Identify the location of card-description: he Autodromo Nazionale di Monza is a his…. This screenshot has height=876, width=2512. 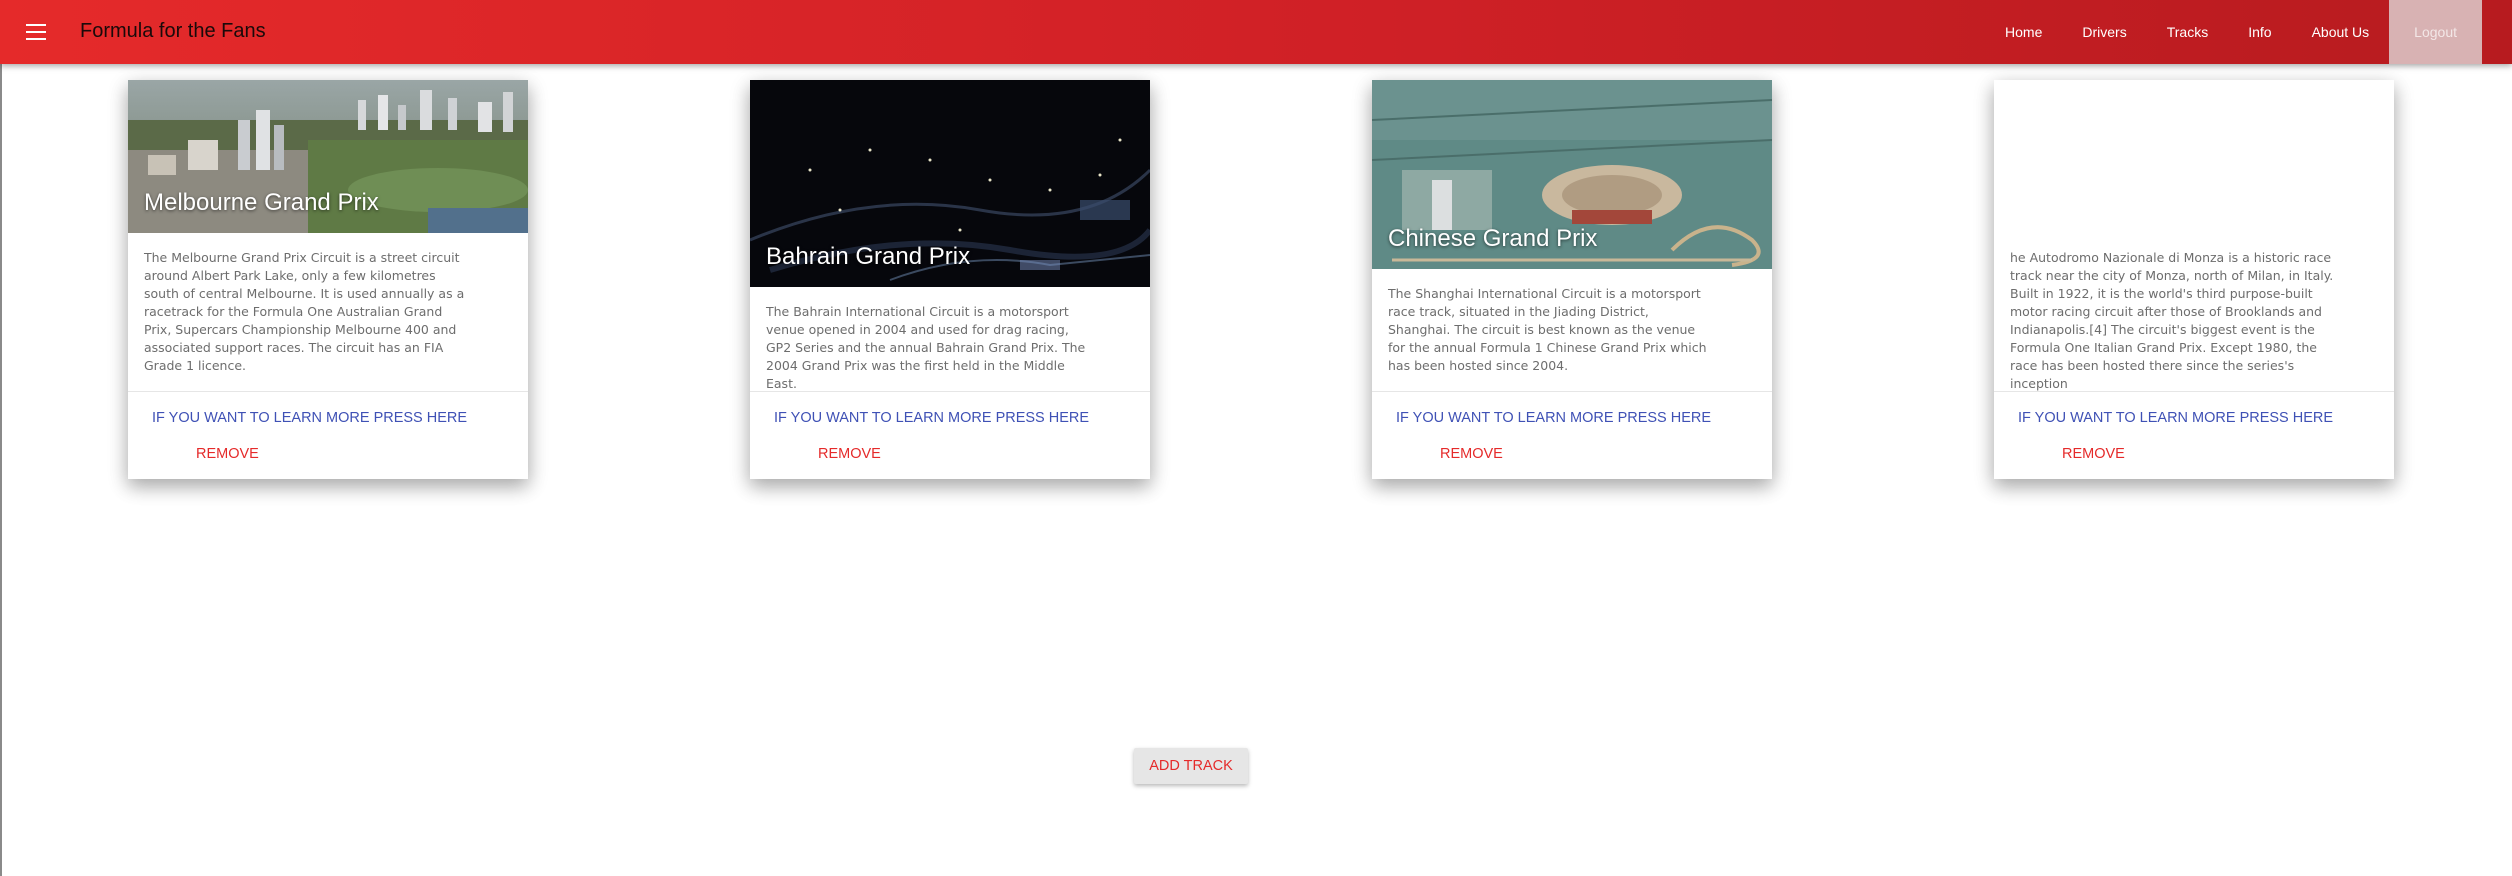
(2194, 313).